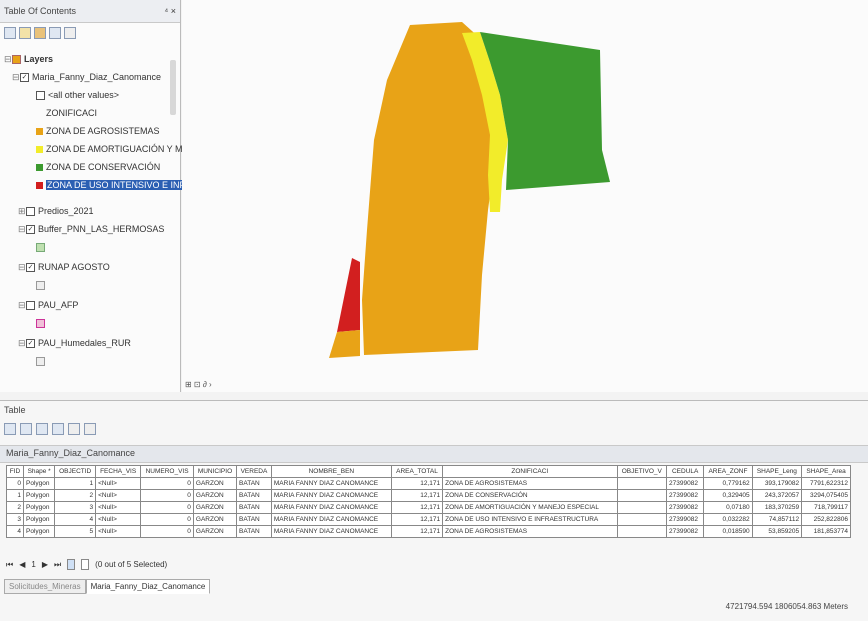  I want to click on table-cell: 74,857112, so click(777, 519).